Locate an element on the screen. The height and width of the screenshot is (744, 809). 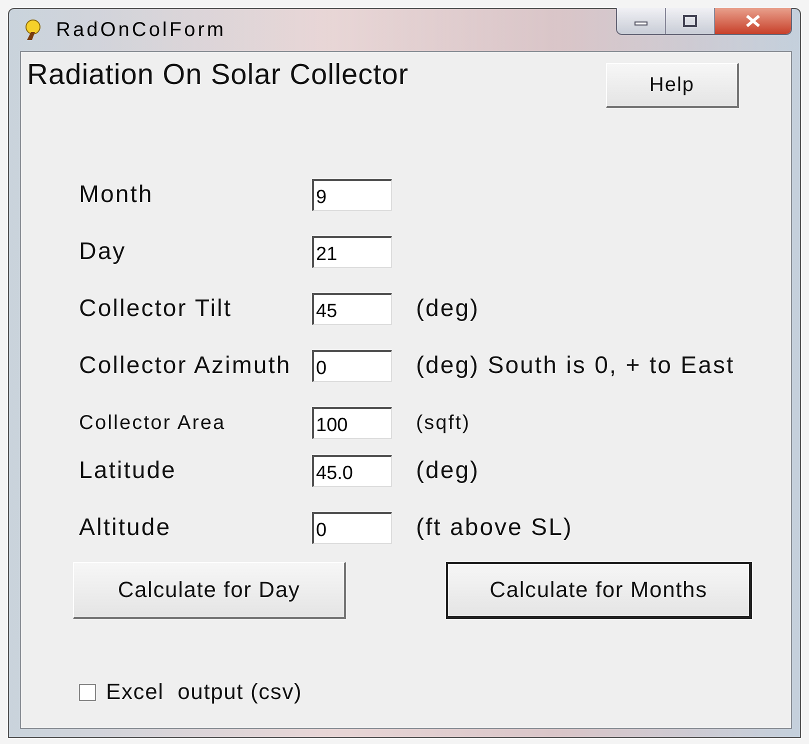
field-label: Latitude is located at coordinates (128, 471).